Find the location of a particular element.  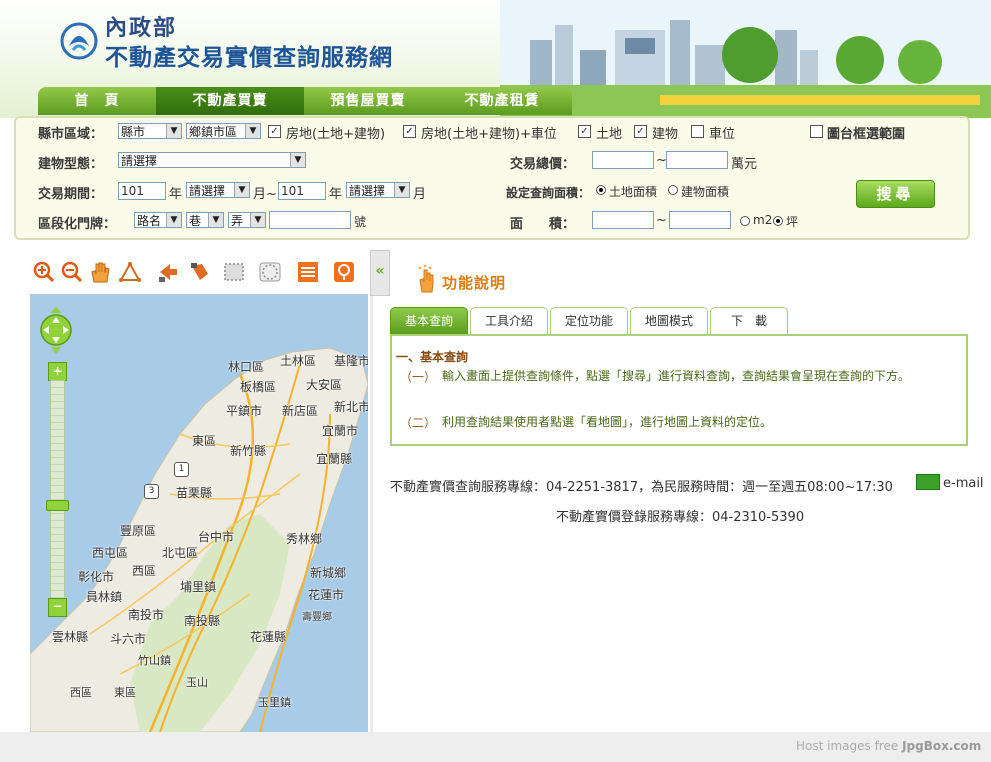

road-select: 路名 ▼ is located at coordinates (158, 220).